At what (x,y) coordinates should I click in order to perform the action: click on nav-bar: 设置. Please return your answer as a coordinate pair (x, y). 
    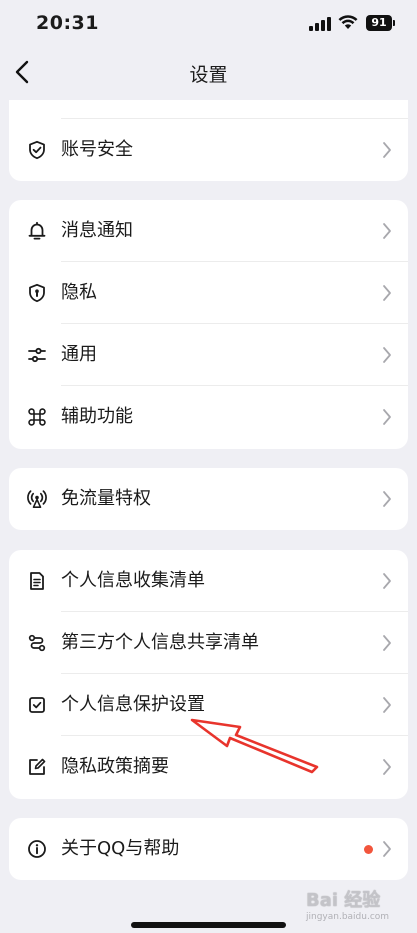
    Looking at the image, I should click on (208, 73).